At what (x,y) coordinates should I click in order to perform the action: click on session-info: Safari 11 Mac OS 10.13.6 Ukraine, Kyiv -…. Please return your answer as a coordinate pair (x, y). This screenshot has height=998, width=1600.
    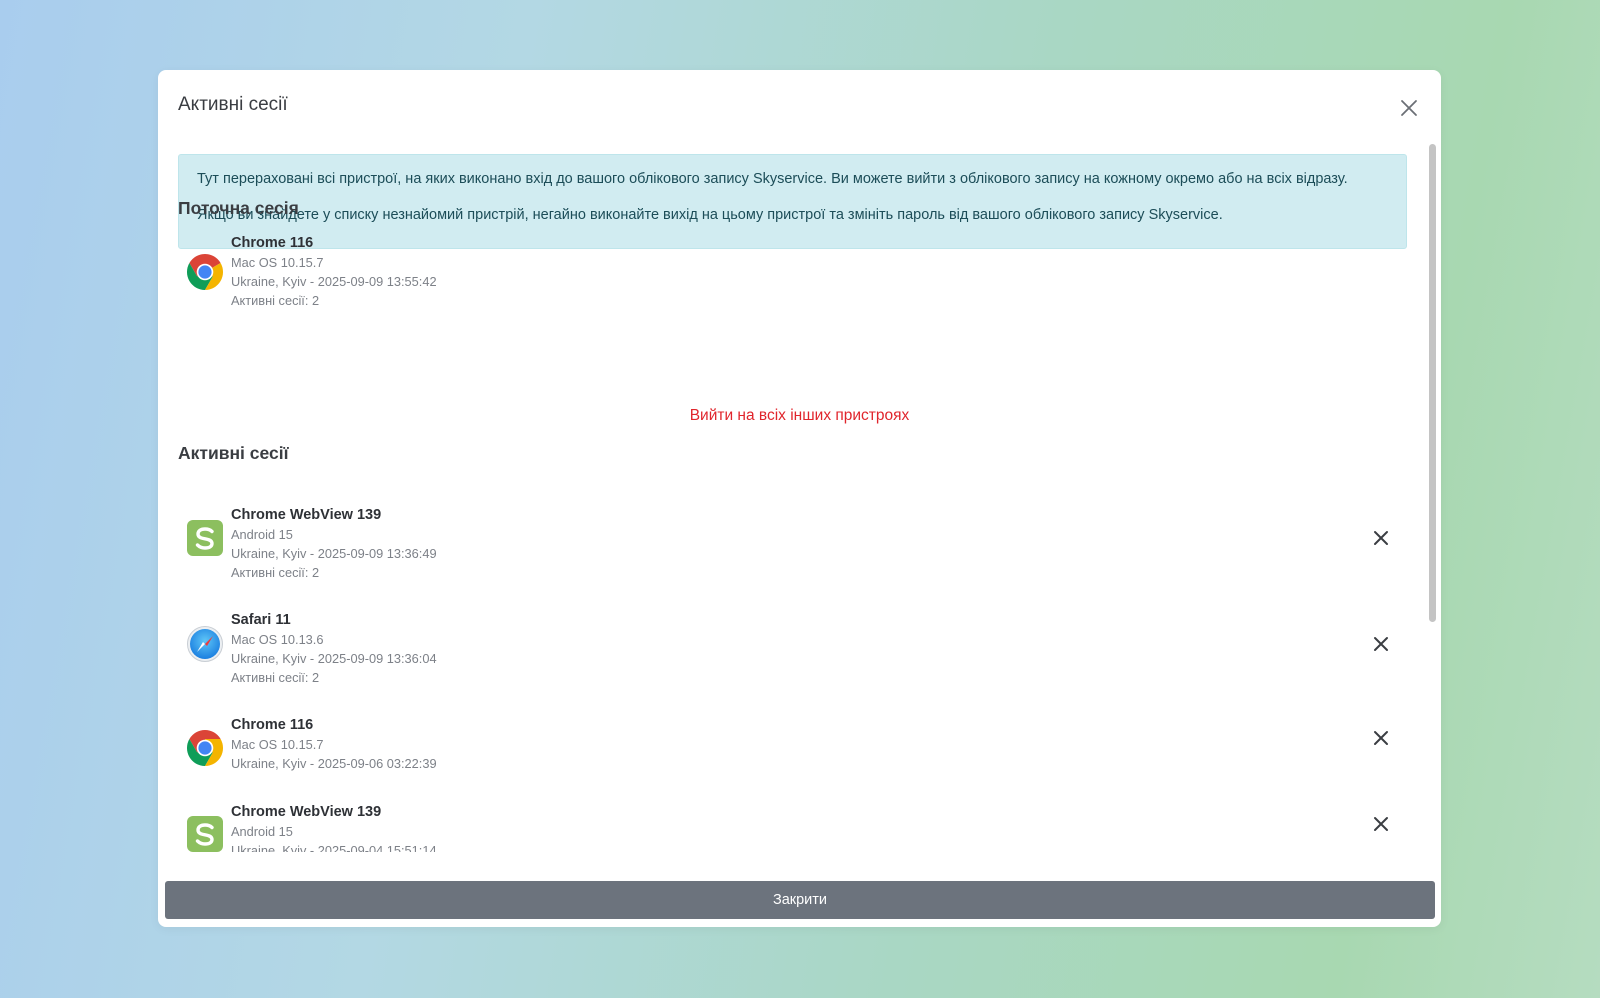
    Looking at the image, I should click on (334, 649).